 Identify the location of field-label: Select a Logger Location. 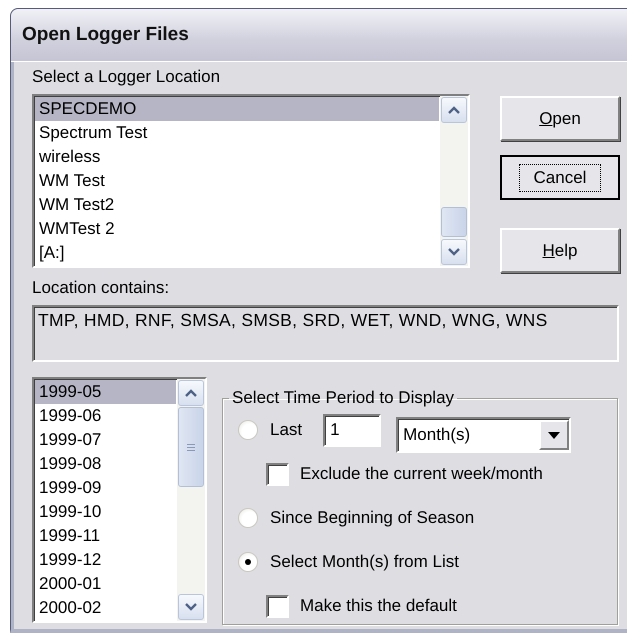
(127, 77).